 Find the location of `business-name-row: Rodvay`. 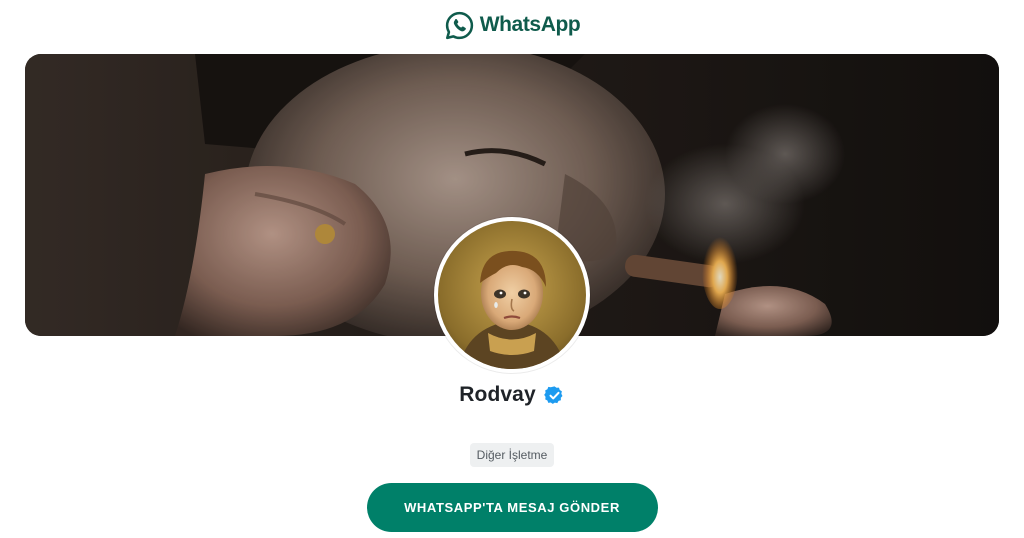

business-name-row: Rodvay is located at coordinates (512, 395).